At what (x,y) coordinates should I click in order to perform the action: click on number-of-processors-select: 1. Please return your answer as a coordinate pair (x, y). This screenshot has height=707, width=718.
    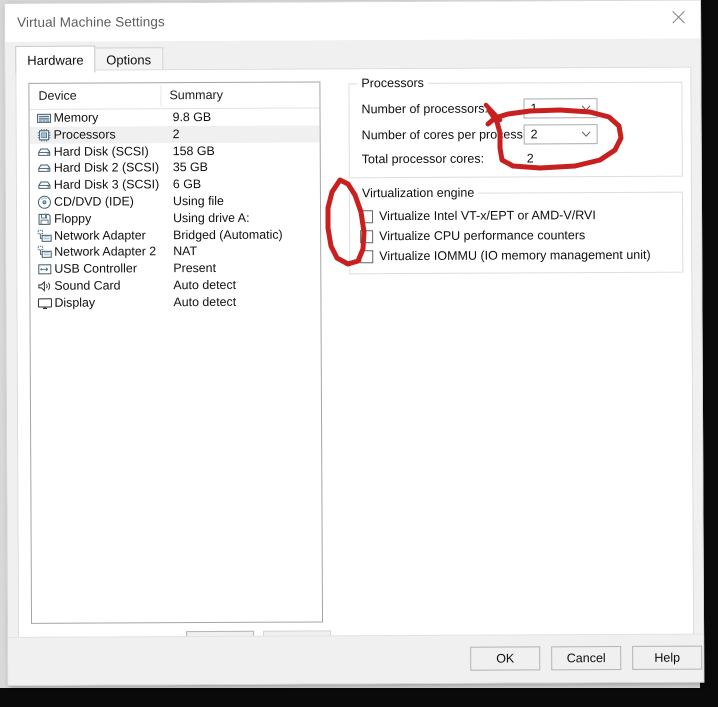
    Looking at the image, I should click on (560, 108).